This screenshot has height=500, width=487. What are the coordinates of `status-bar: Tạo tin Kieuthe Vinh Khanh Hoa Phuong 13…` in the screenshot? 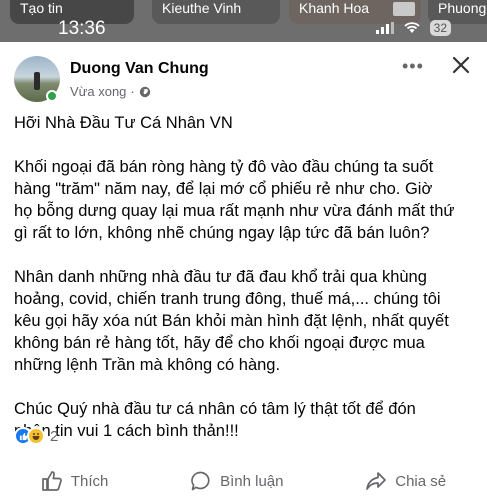 It's located at (243, 21).